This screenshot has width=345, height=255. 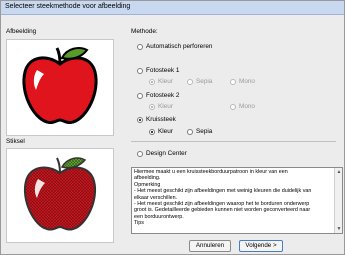 I want to click on steeksel-label: Stiksel, so click(x=15, y=141).